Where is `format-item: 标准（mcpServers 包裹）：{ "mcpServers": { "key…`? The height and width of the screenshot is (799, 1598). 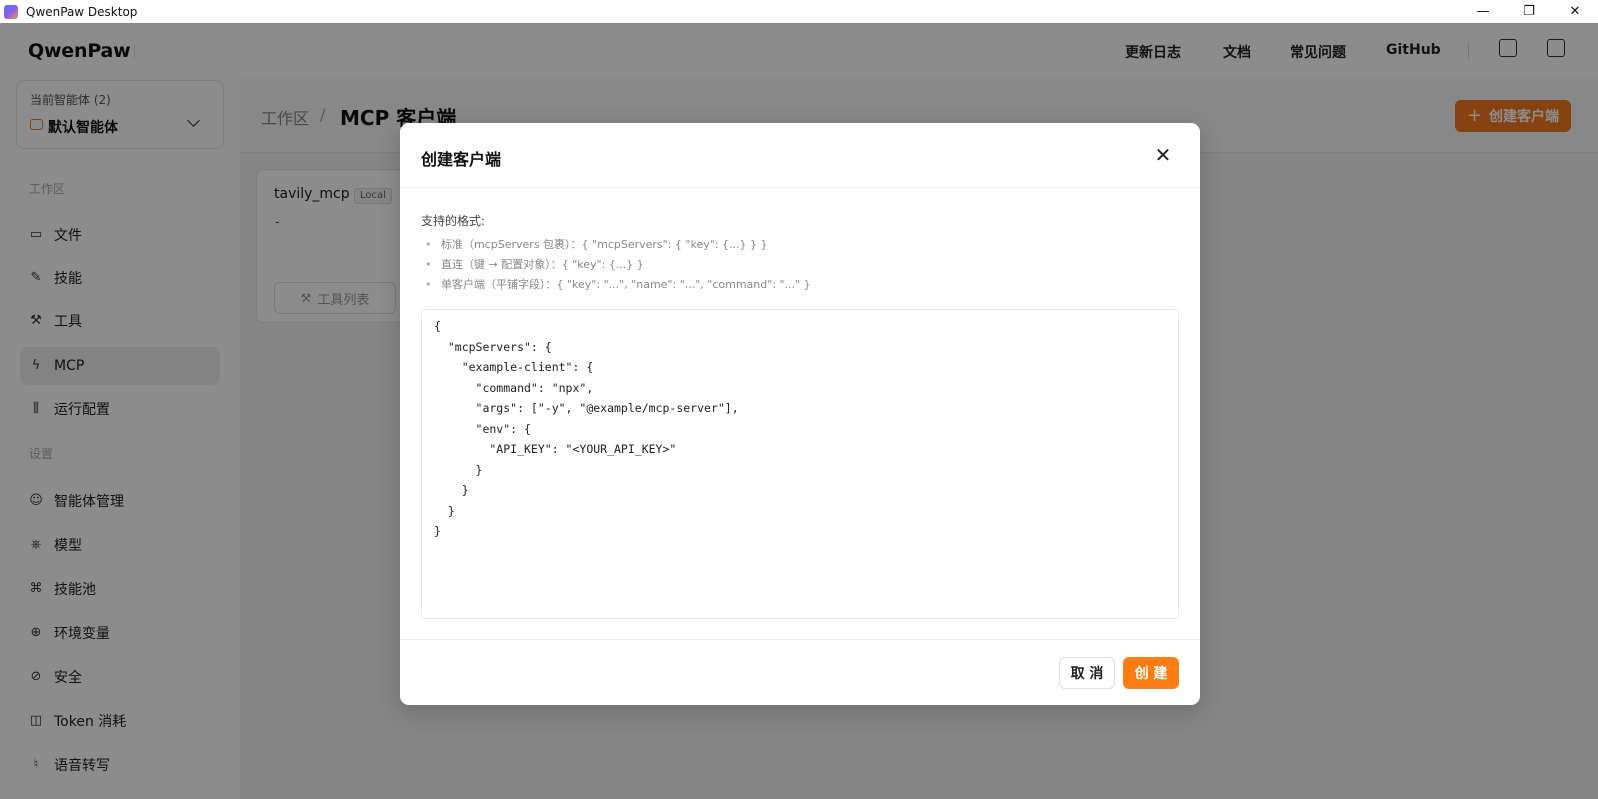
format-item: 标准（mcpServers 包裹）：{ "mcpServers": { "key… is located at coordinates (616, 246).